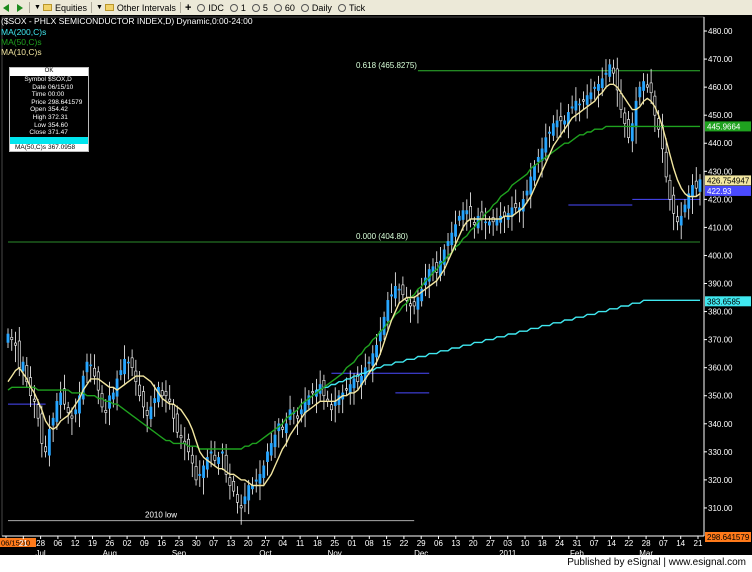  Describe the element at coordinates (23, 543) in the screenshot. I see `x-tick-label: 21` at that location.